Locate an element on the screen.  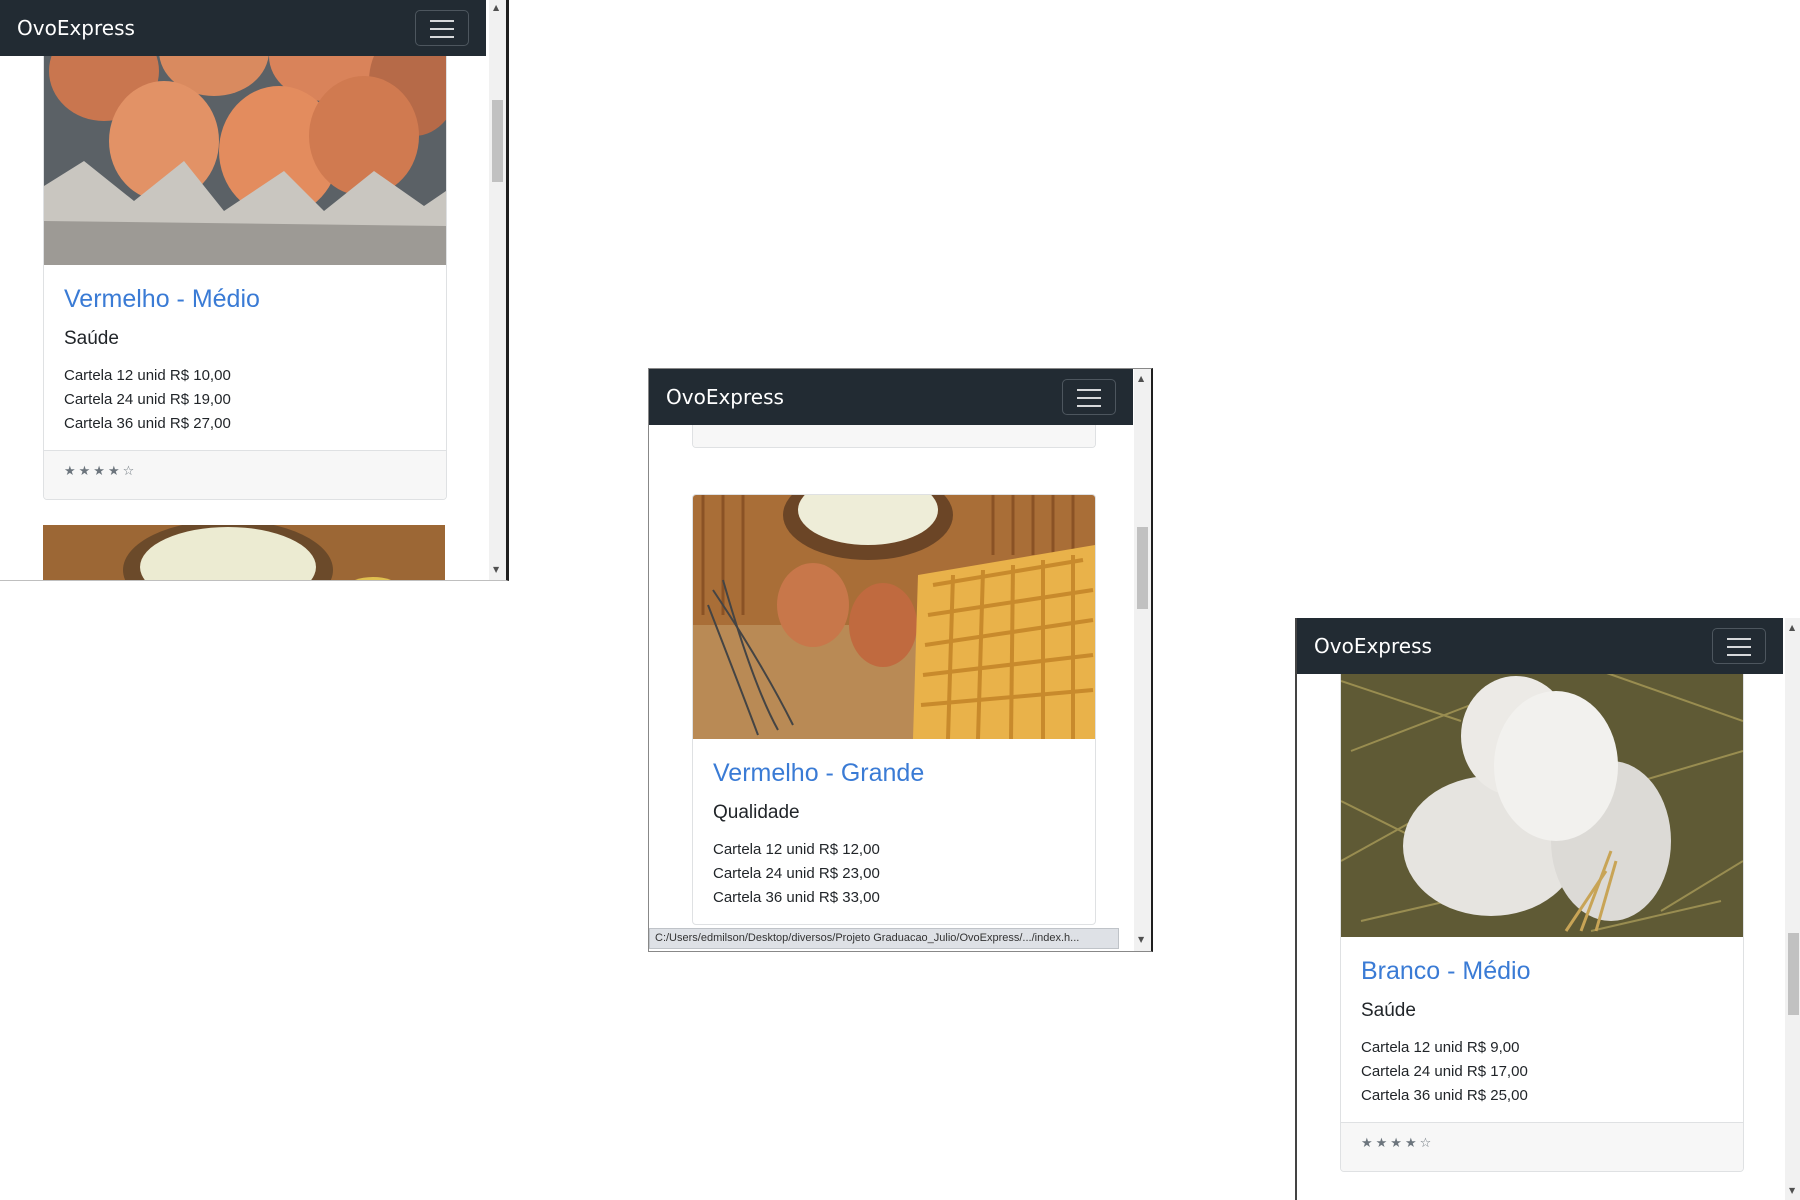
browser-window-2: ★★★★☆ is located at coordinates (900, 660).